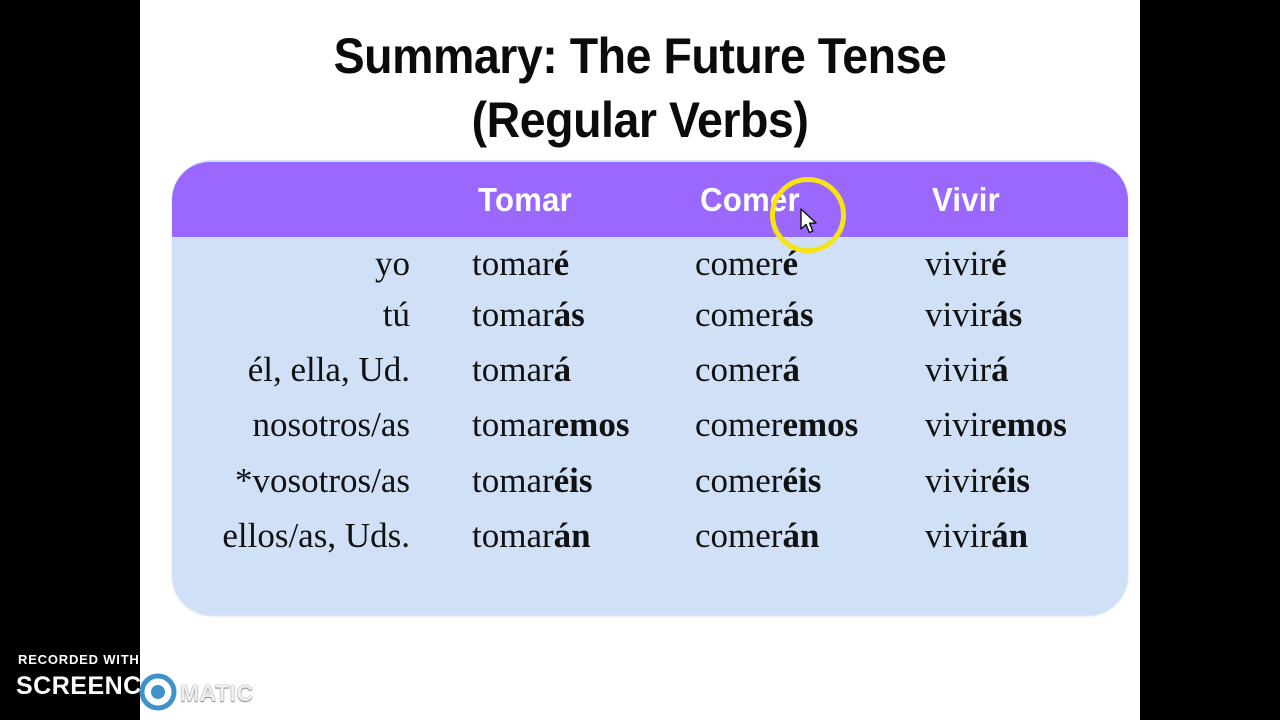 The width and height of the screenshot is (1280, 720). What do you see at coordinates (328, 369) in the screenshot?
I see `pronoun-cell: él, ella, Ud.` at bounding box center [328, 369].